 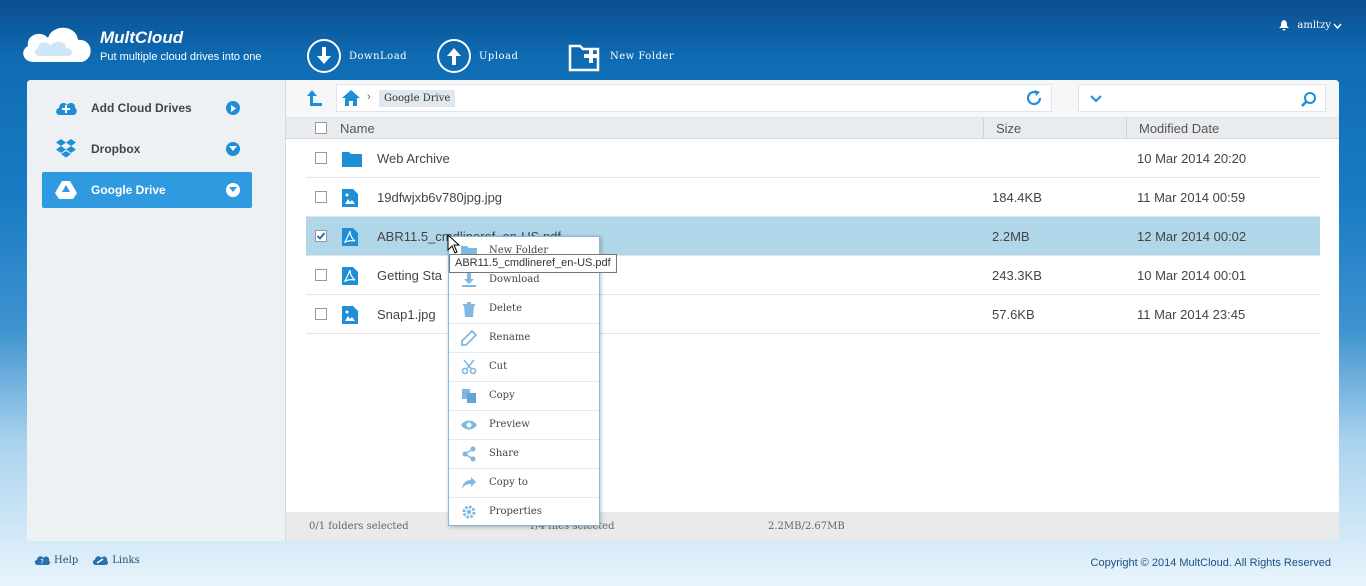 I want to click on menu-item-properties: Properties, so click(x=524, y=512).